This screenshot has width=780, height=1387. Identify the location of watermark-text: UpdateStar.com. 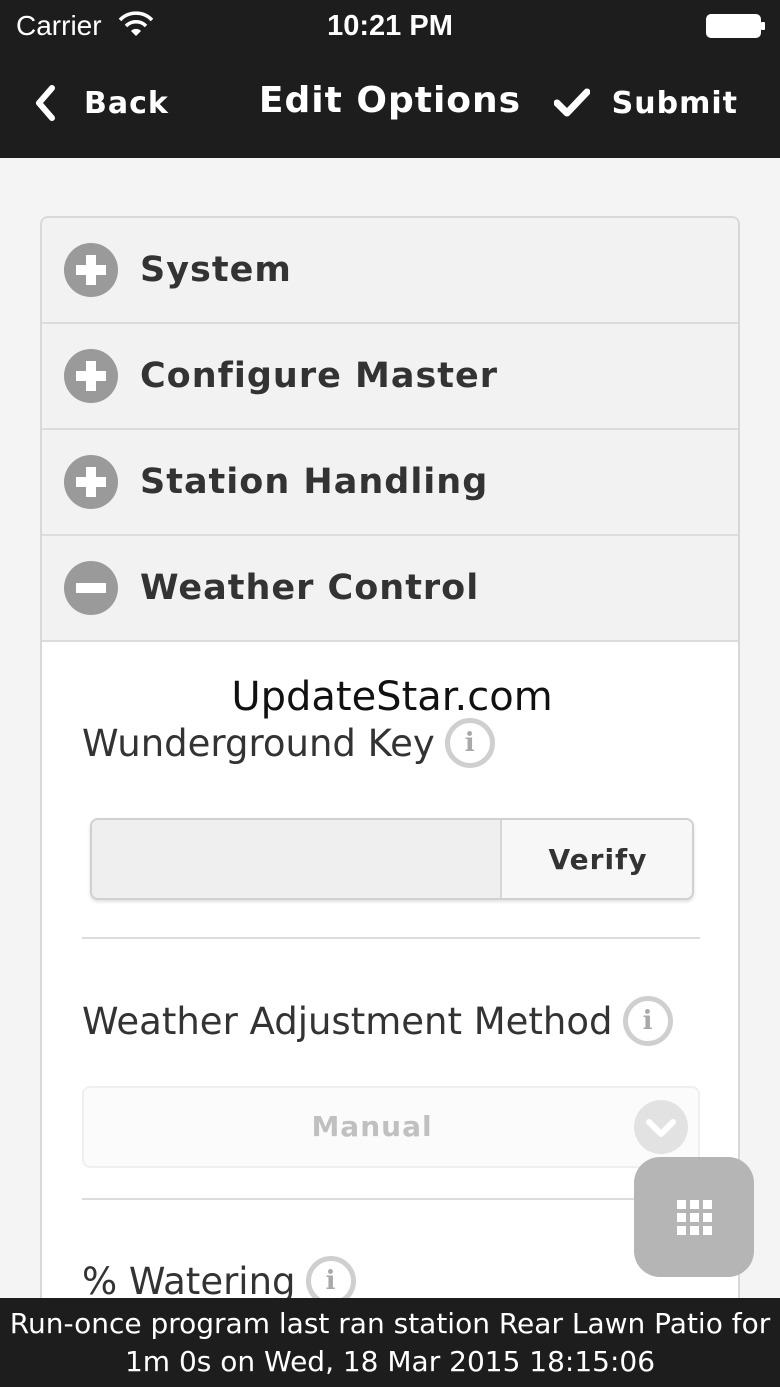
(392, 697).